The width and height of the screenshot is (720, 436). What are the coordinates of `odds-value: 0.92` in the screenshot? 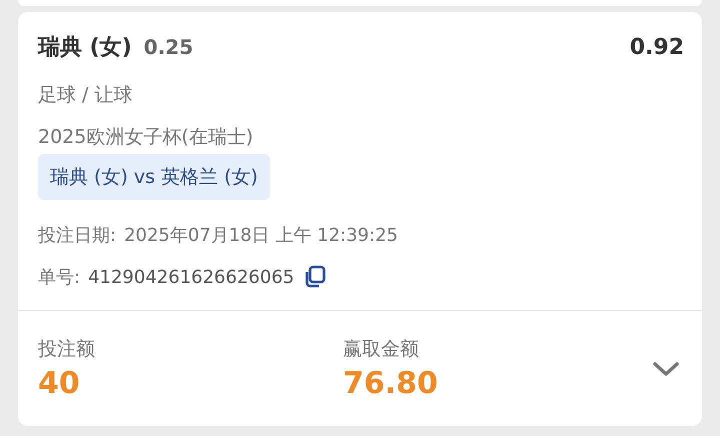 It's located at (657, 47).